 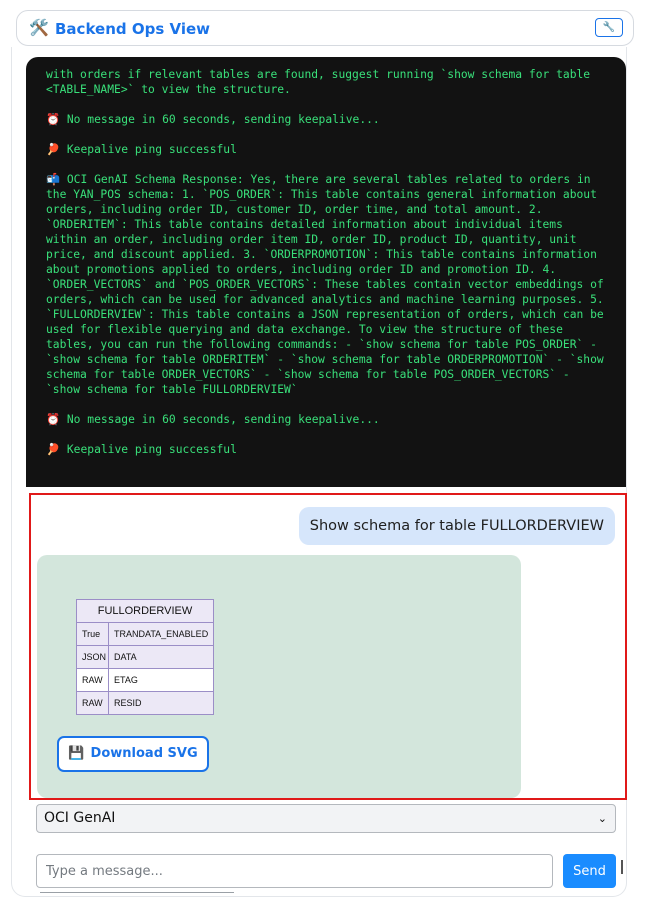 I want to click on scrollbar-handle, so click(x=622, y=867).